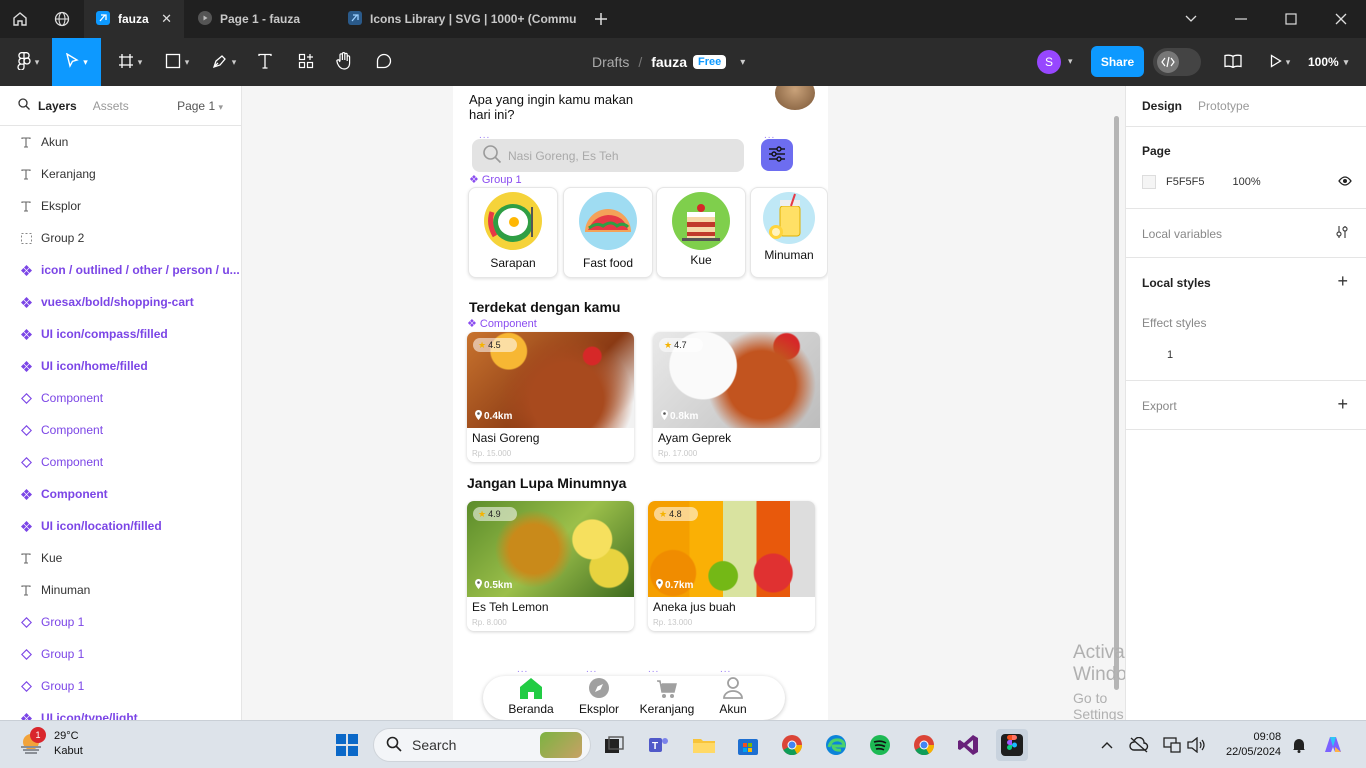 Image resolution: width=1366 pixels, height=768 pixels. Describe the element at coordinates (733, 696) in the screenshot. I see `nav-akun: Akun` at that location.